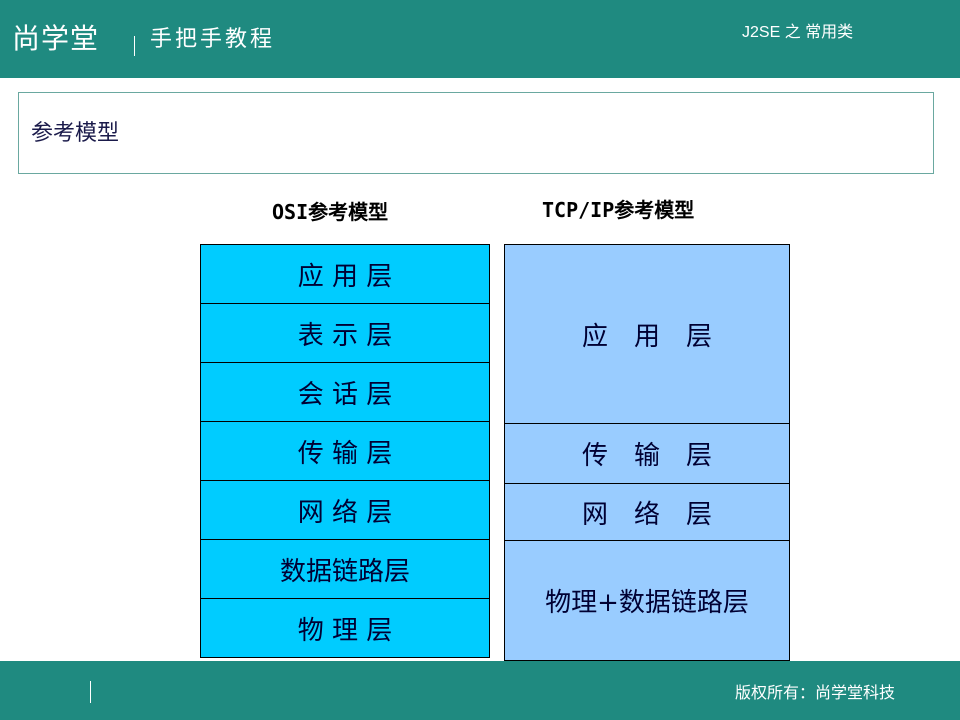 The width and height of the screenshot is (960, 720). What do you see at coordinates (213, 39) in the screenshot?
I see `brand-slogan: 手把手教程` at bounding box center [213, 39].